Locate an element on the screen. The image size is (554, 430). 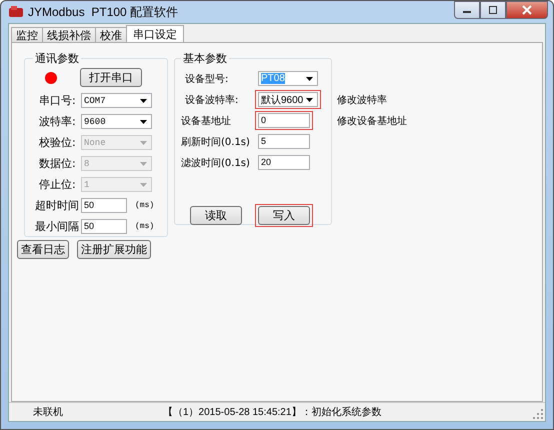
close-button is located at coordinates (527, 10).